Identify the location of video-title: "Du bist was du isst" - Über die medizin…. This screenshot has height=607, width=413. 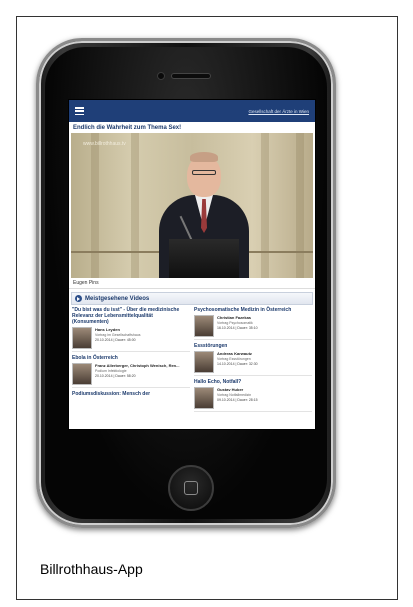
(131, 316).